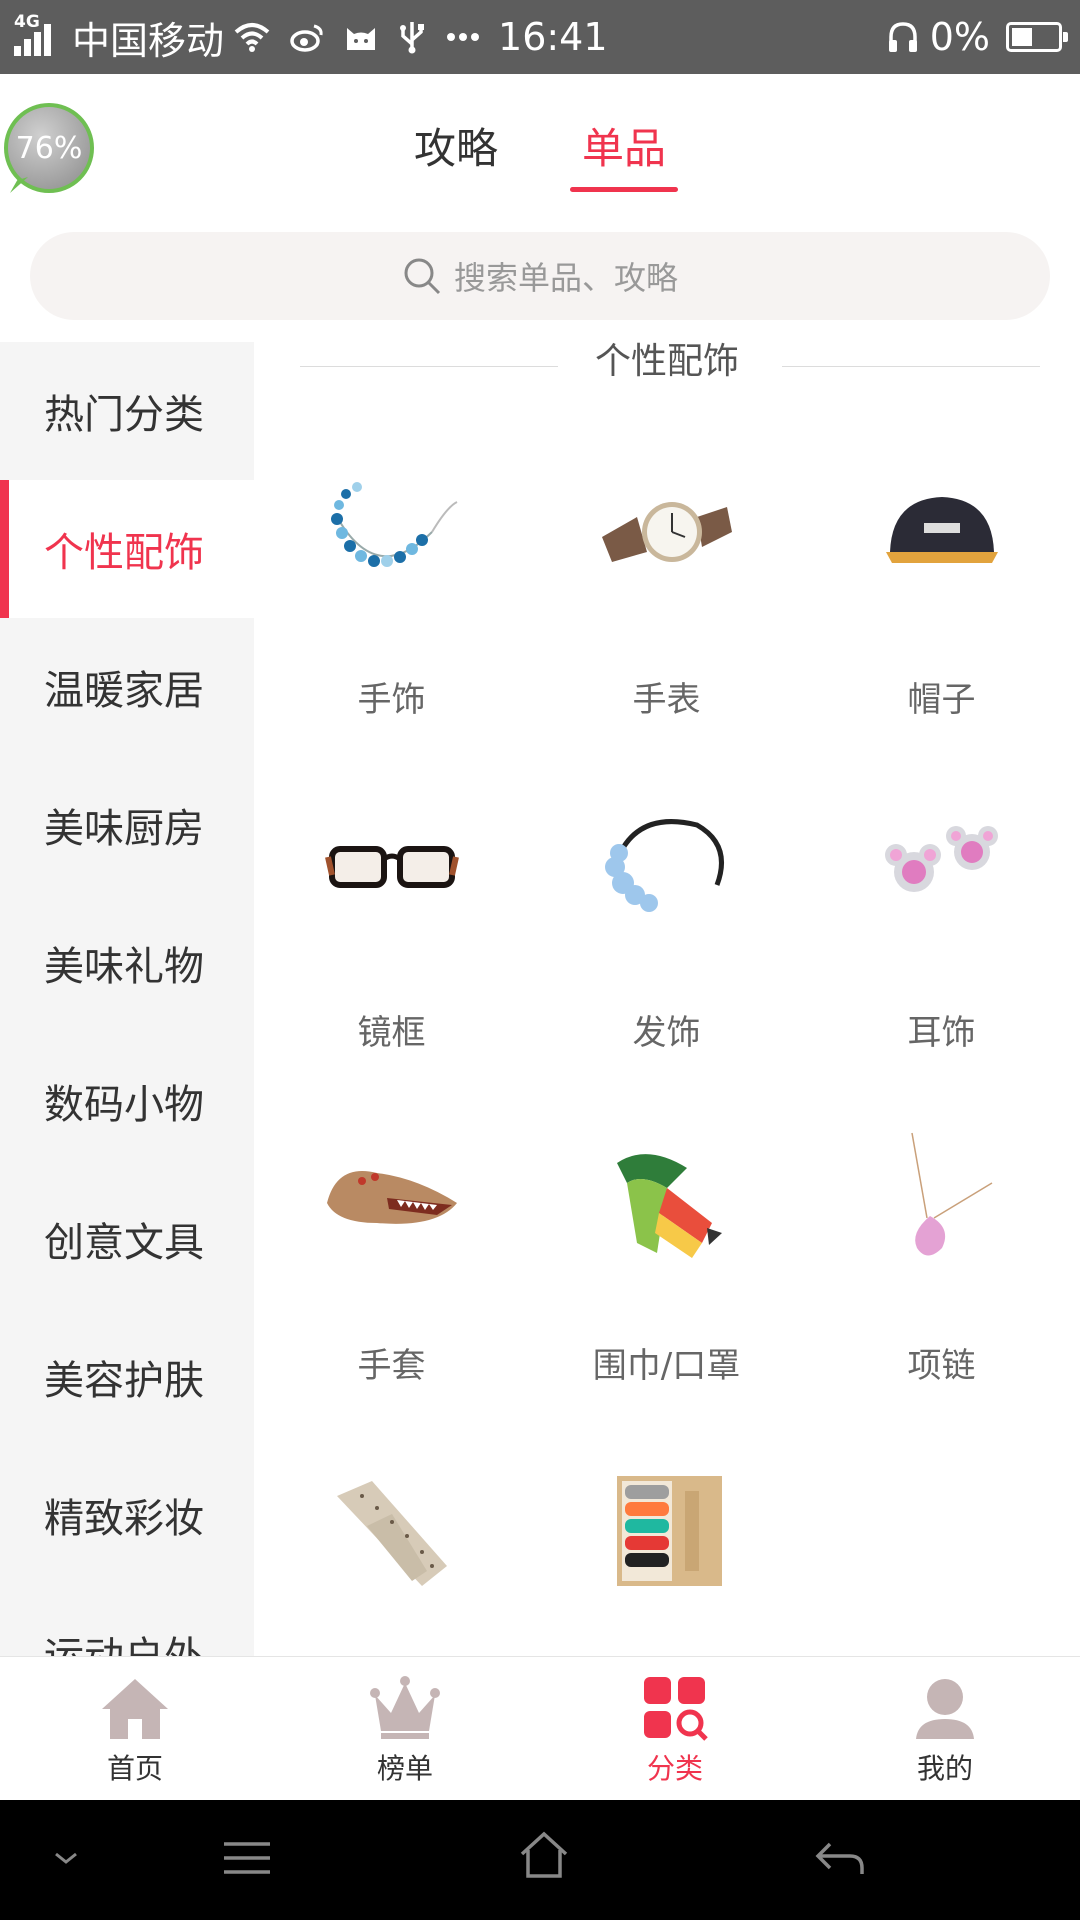 The height and width of the screenshot is (1920, 1080). I want to click on grid-item-socks, so click(666, 1553).